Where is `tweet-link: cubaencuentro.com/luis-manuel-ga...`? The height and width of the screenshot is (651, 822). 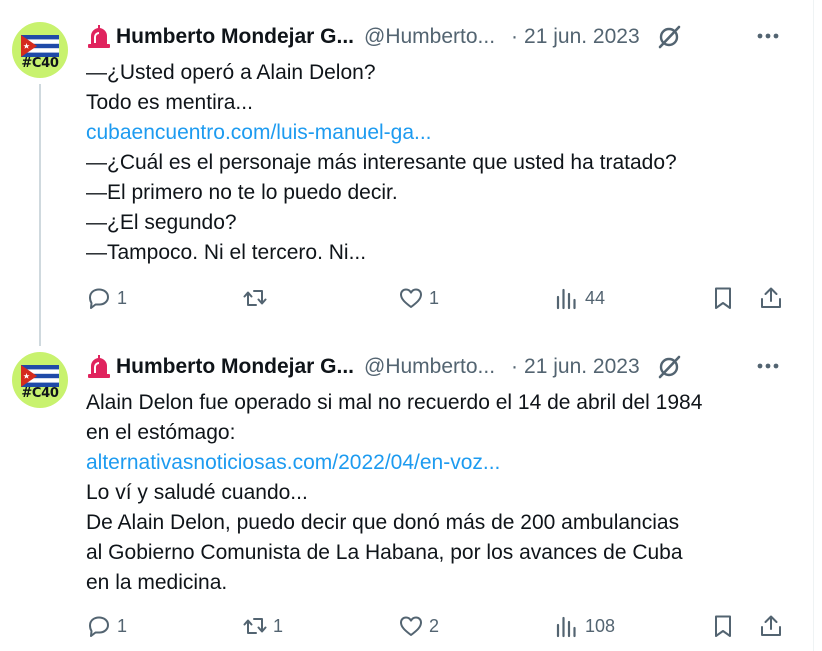 tweet-link: cubaencuentro.com/luis-manuel-ga... is located at coordinates (436, 133).